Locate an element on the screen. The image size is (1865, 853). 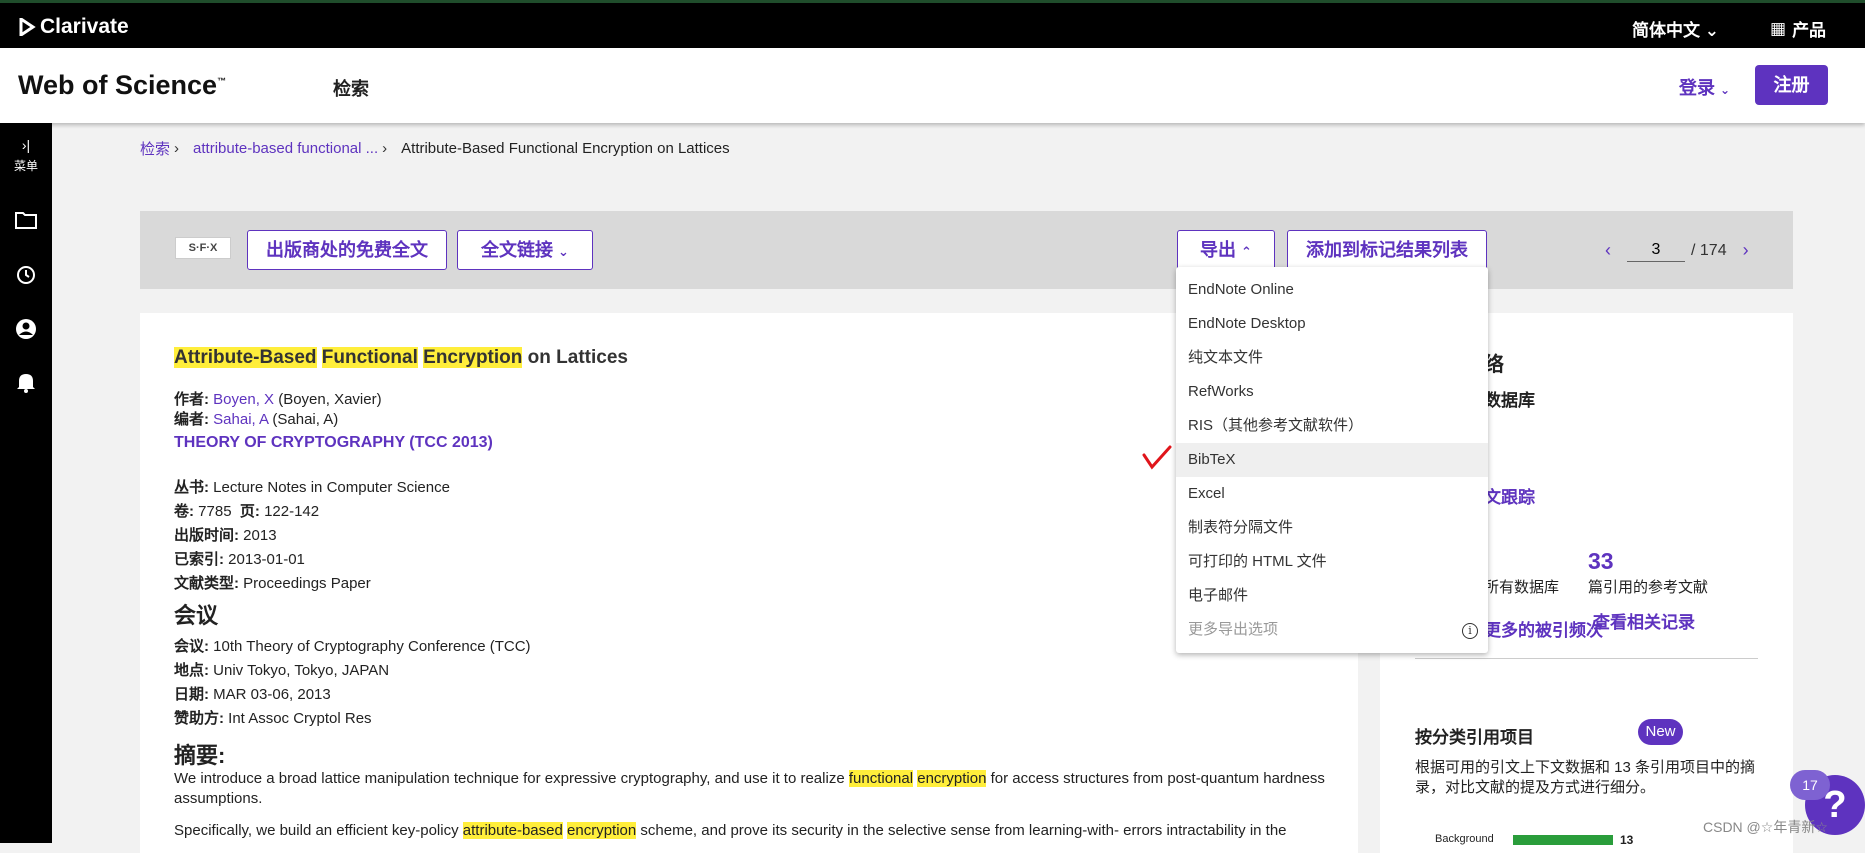
export-option-ris: RIS（其他参考文献软件） is located at coordinates (1332, 426).